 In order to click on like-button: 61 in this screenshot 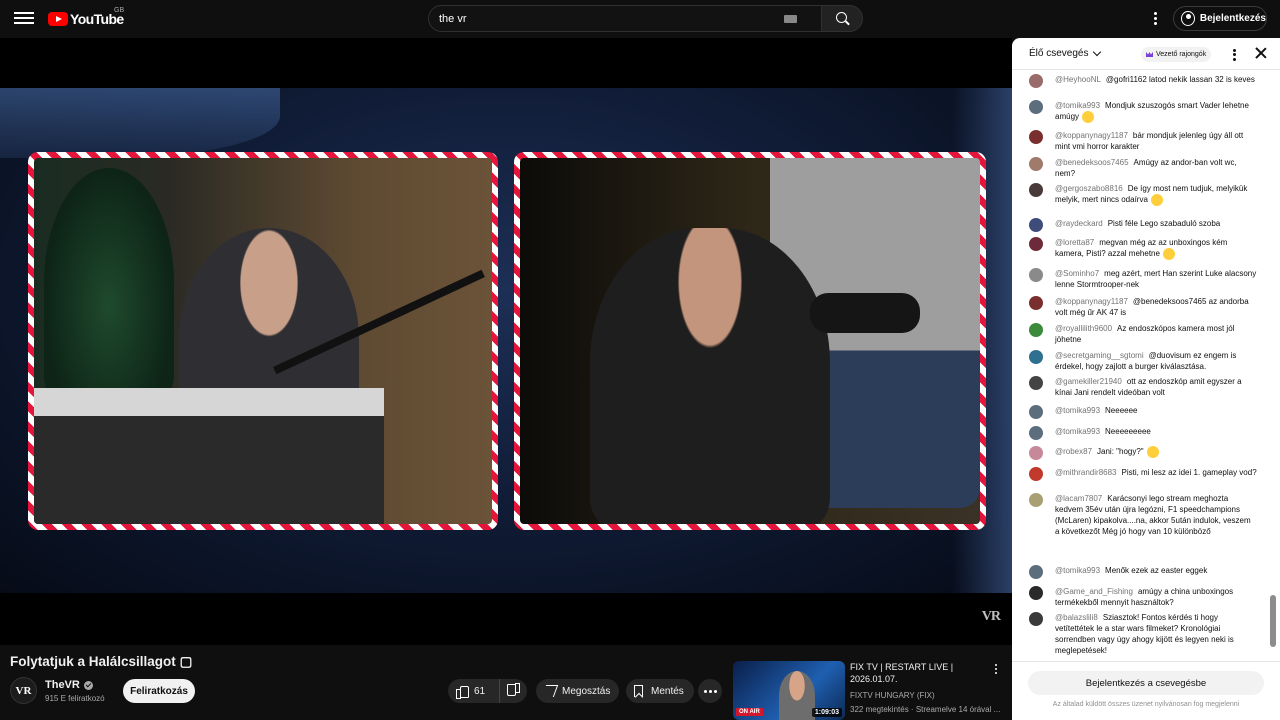, I will do `click(474, 691)`.